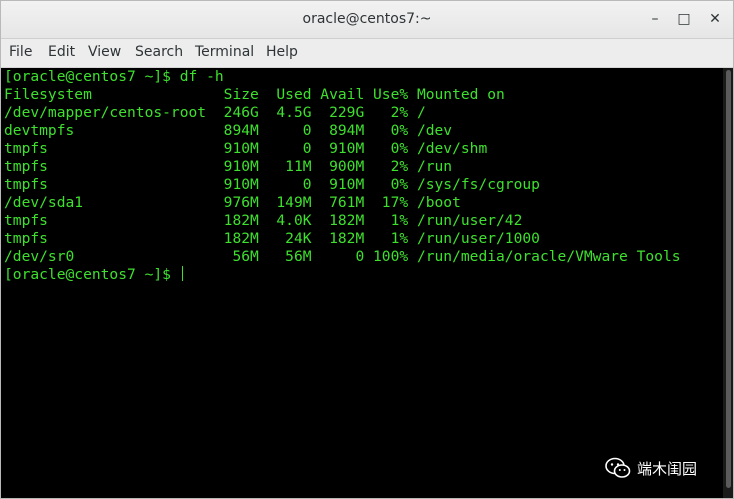 Image resolution: width=734 pixels, height=499 pixels. I want to click on scrollbar-thumb, so click(728, 279).